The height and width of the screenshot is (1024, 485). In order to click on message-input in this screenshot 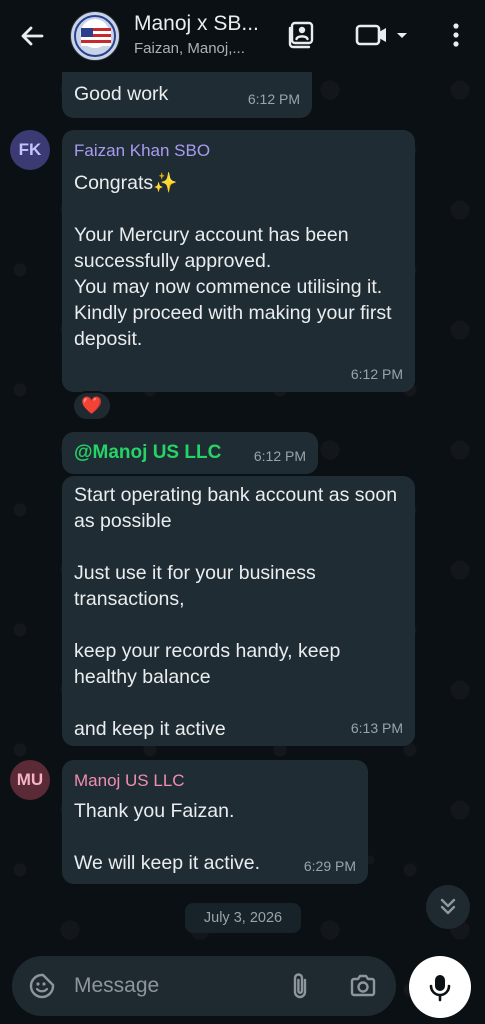, I will do `click(174, 986)`.